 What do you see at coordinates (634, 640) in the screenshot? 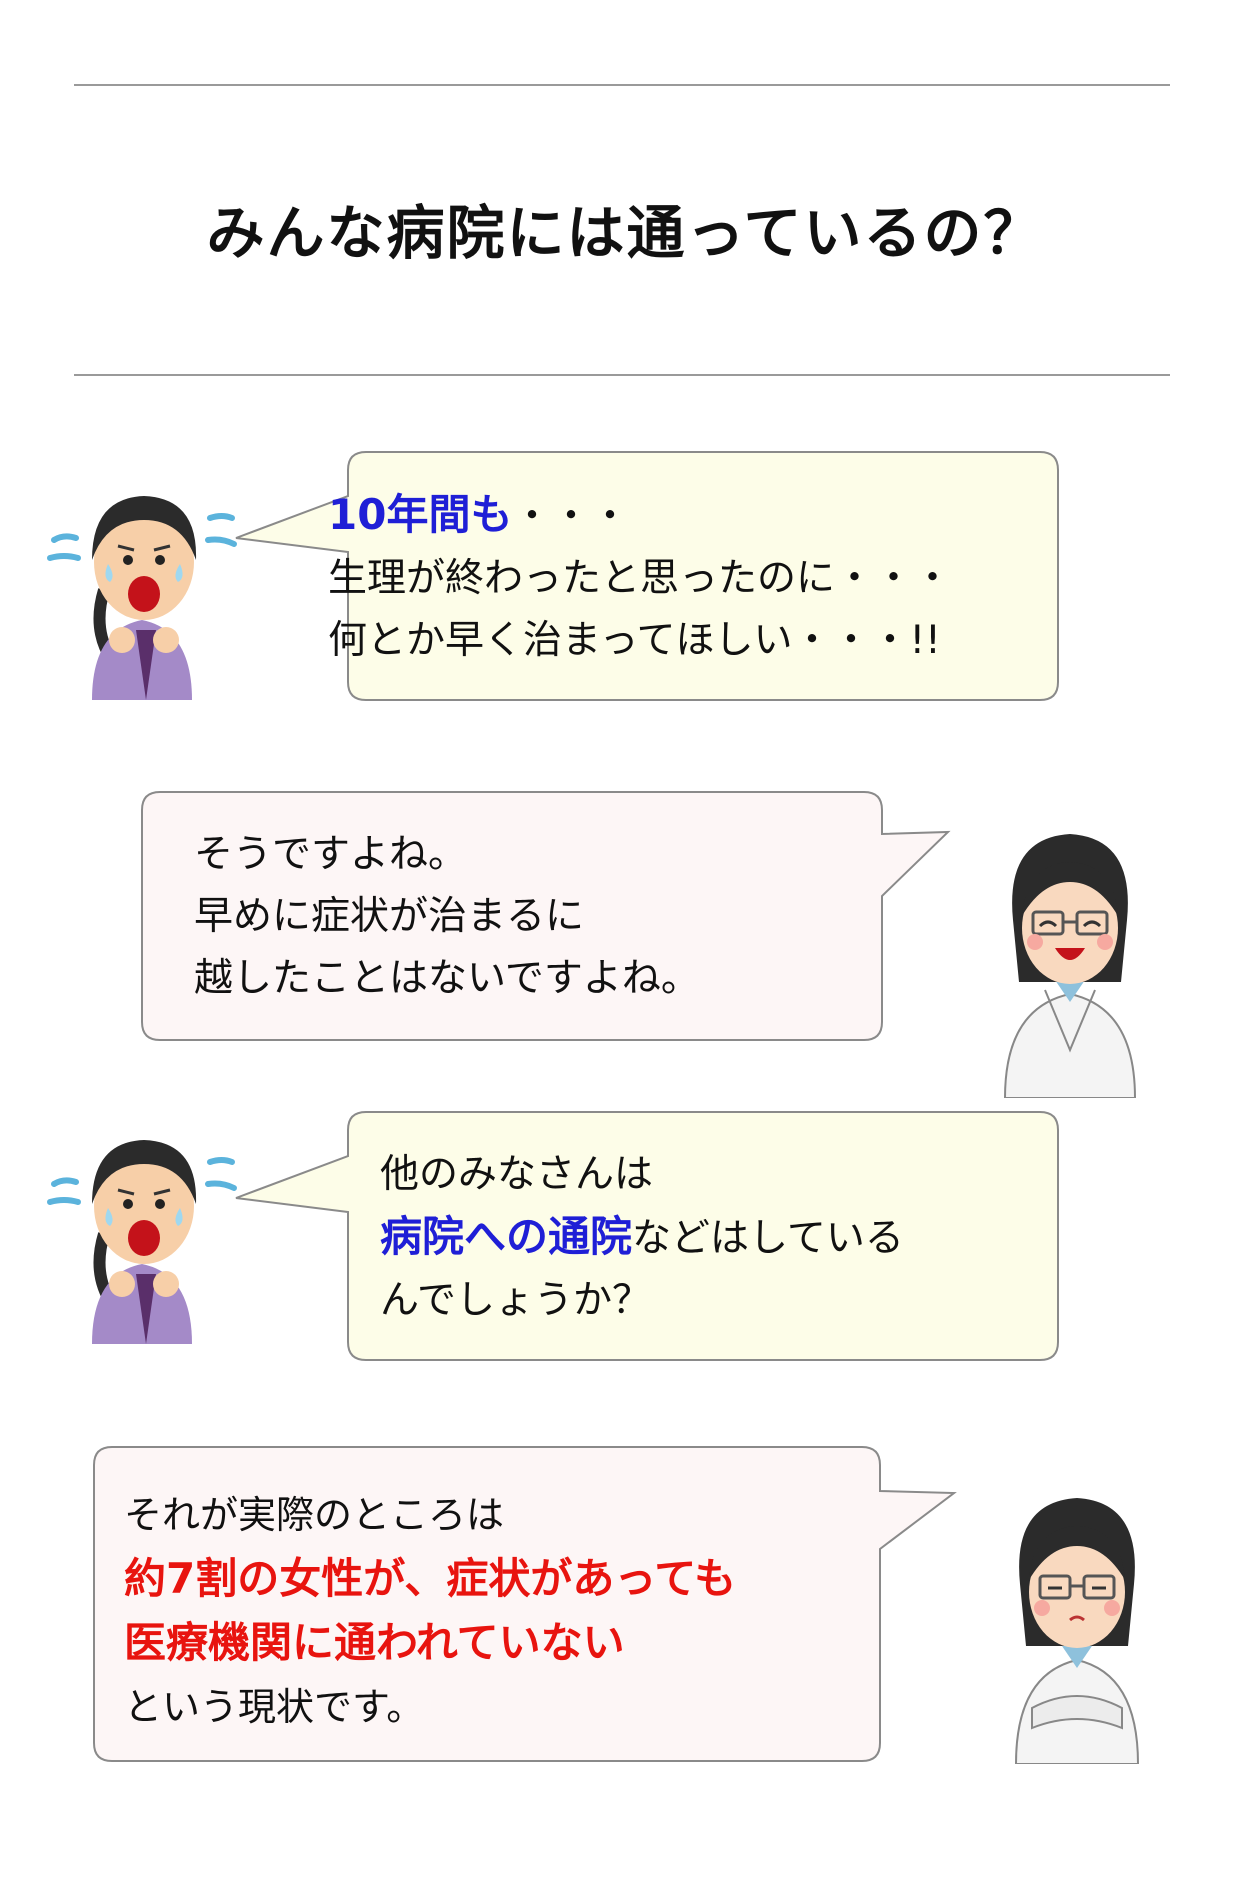
I see `dialogue-text: 何とか早く治まってほしい・・・!!` at bounding box center [634, 640].